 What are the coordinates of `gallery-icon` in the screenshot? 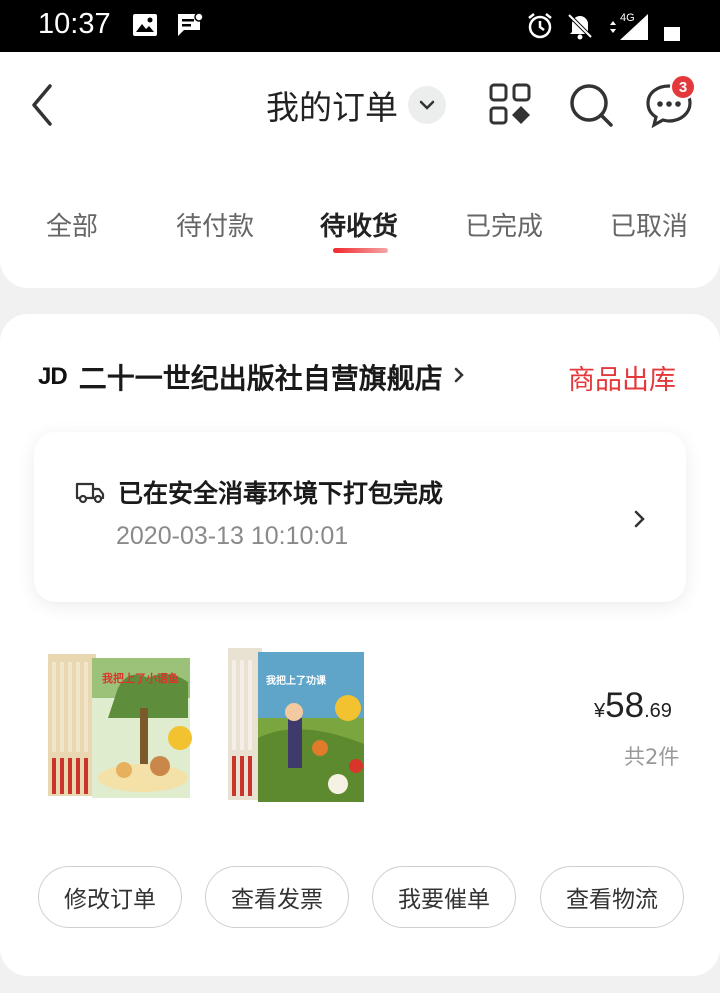 It's located at (145, 27).